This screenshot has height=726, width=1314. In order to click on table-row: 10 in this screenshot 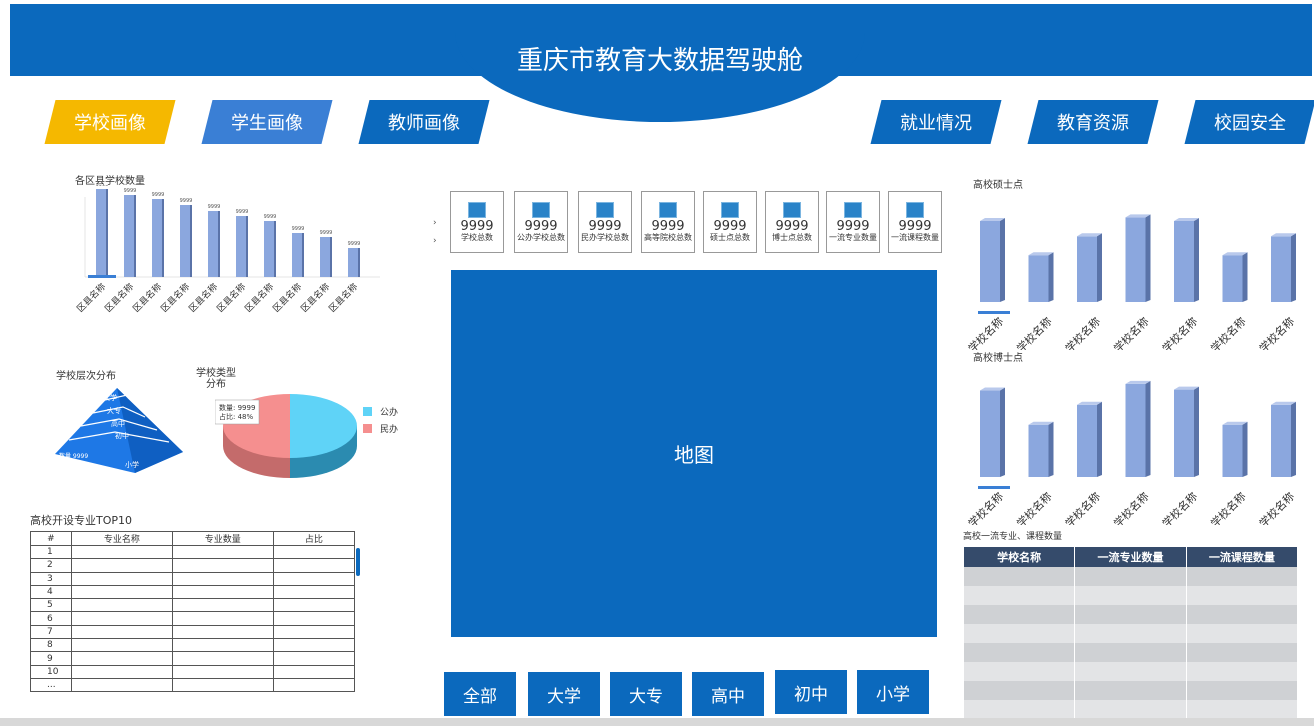, I will do `click(193, 671)`.